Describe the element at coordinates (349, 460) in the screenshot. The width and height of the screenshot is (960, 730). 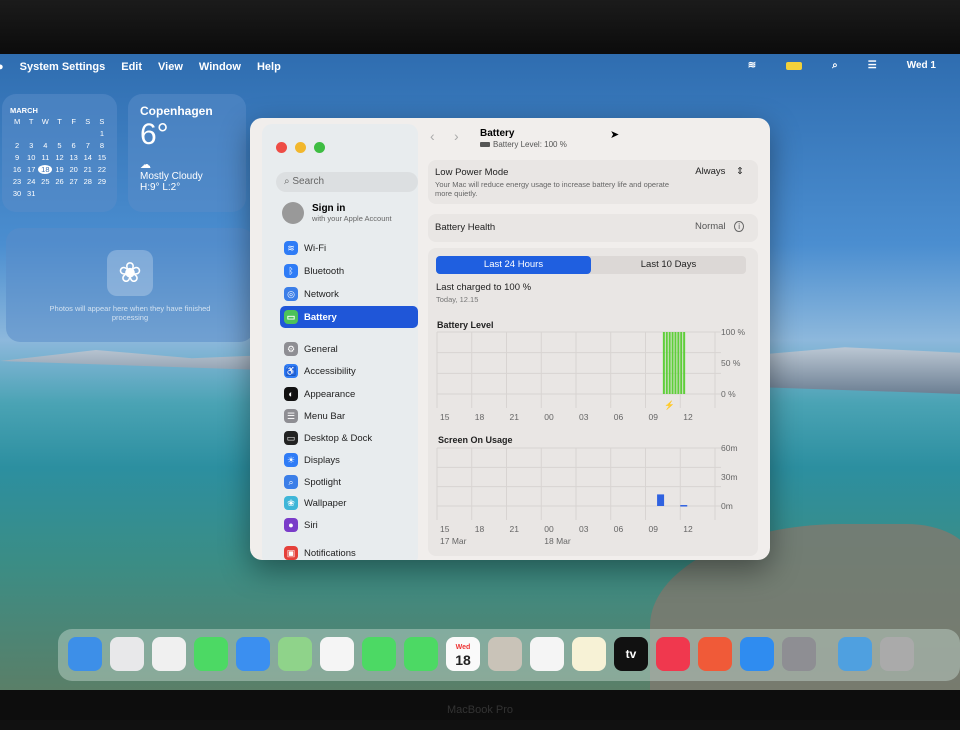
I see `sidebar-item-displays: ☀ Displays` at that location.